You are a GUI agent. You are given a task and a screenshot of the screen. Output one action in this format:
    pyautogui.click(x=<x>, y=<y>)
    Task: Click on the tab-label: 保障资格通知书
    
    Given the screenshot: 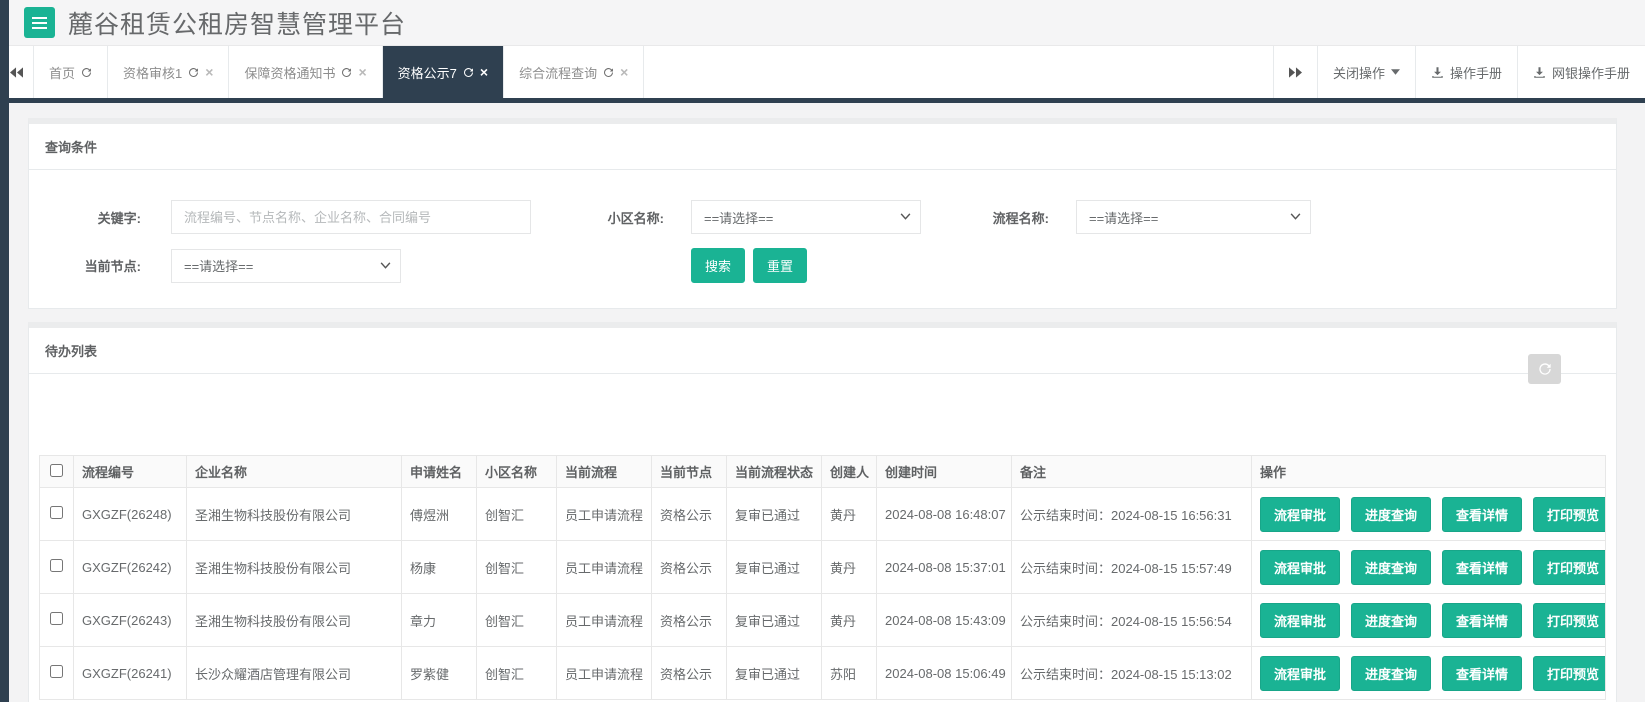 What is the action you would take?
    pyautogui.click(x=290, y=73)
    